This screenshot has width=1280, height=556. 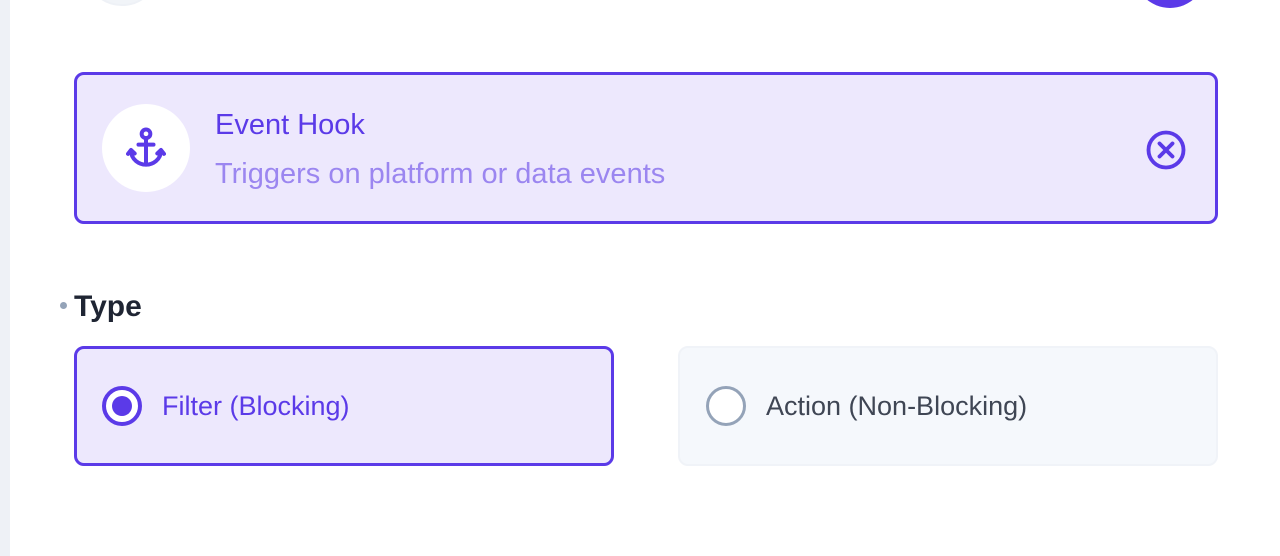 What do you see at coordinates (290, 125) in the screenshot?
I see `hook-title: Event Hook` at bounding box center [290, 125].